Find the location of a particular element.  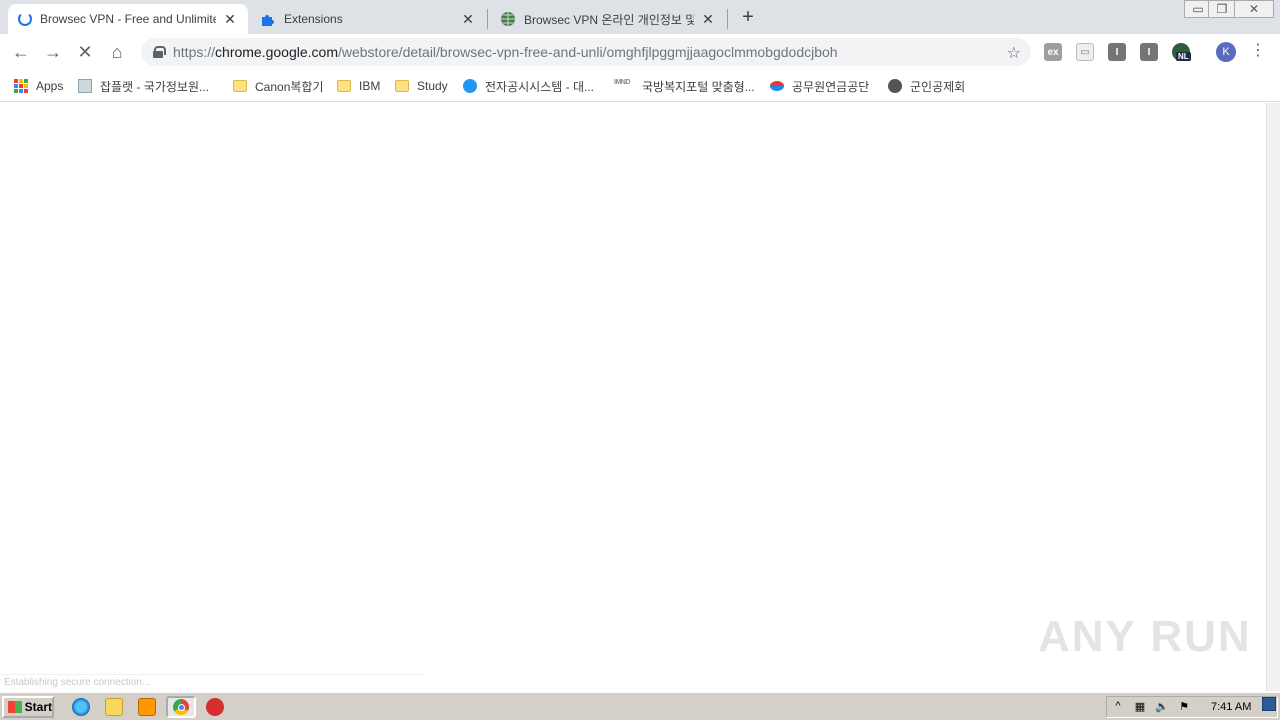

apps-grid-icon is located at coordinates (21, 86).